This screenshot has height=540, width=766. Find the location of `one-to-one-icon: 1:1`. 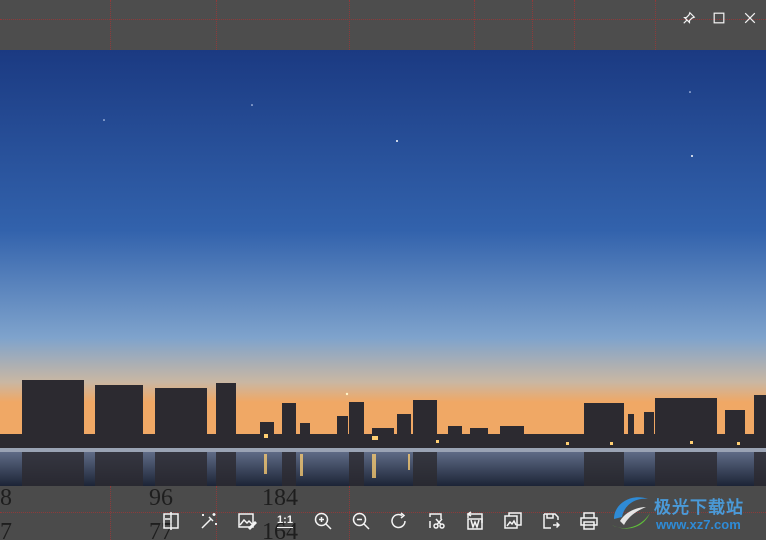

one-to-one-icon: 1:1 is located at coordinates (285, 521).